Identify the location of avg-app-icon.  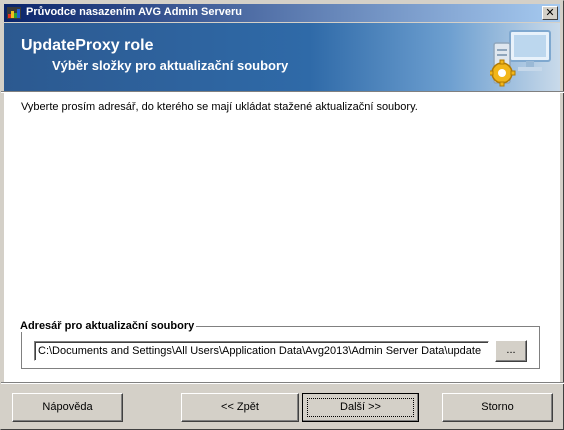
(14, 13).